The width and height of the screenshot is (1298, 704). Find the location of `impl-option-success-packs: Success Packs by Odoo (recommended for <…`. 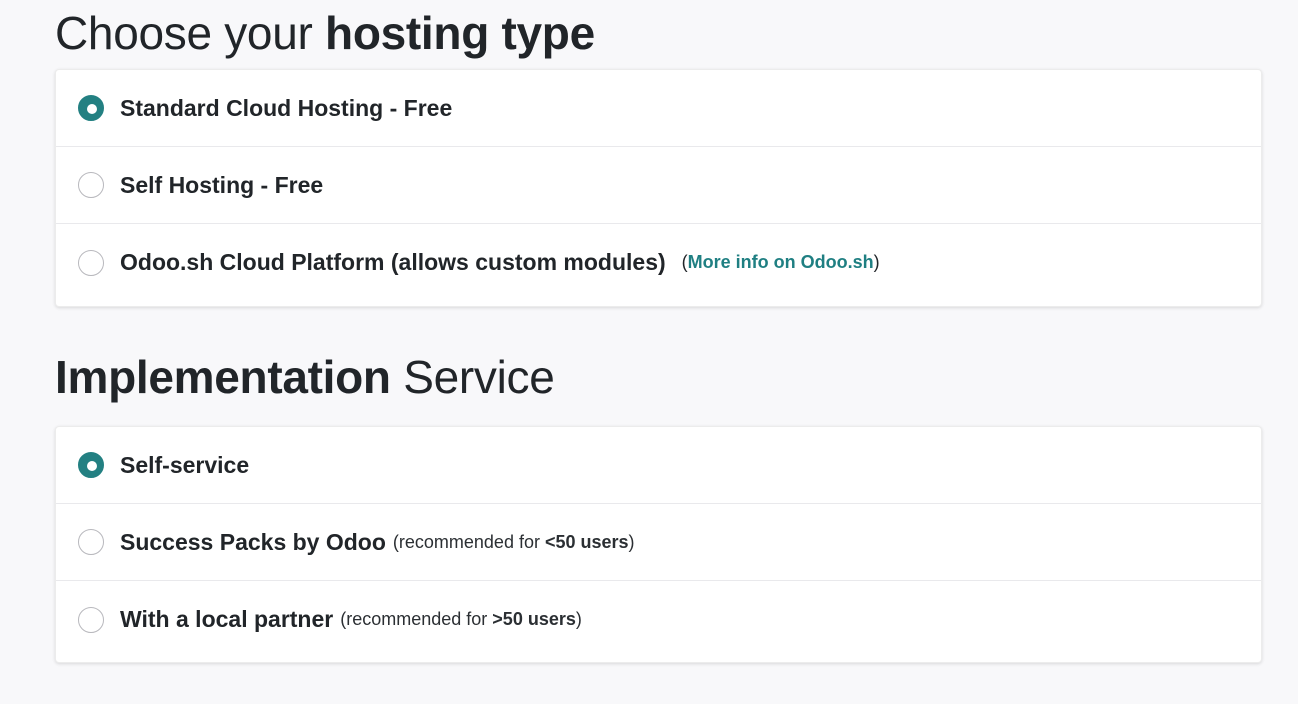

impl-option-success-packs: Success Packs by Odoo (recommended for <… is located at coordinates (658, 542).